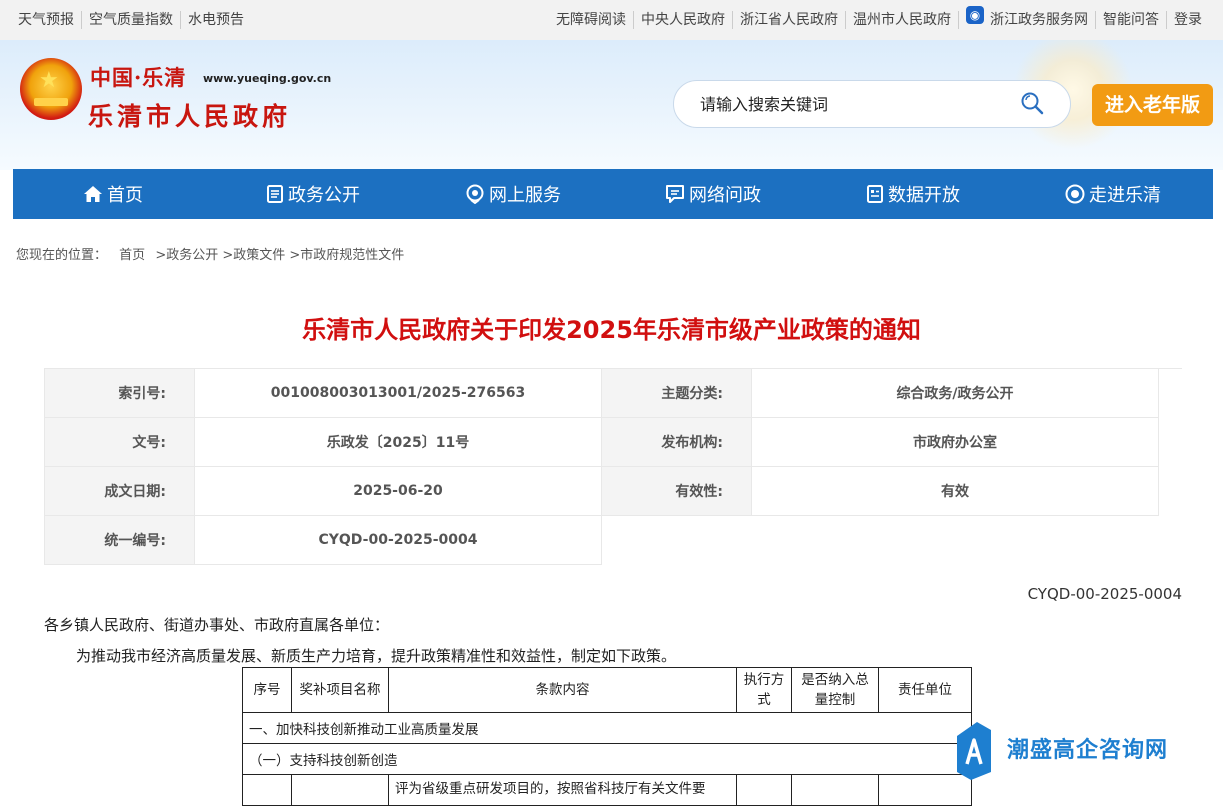  Describe the element at coordinates (682, 20) in the screenshot. I see `central-gov-link: 中央人民政府` at that location.